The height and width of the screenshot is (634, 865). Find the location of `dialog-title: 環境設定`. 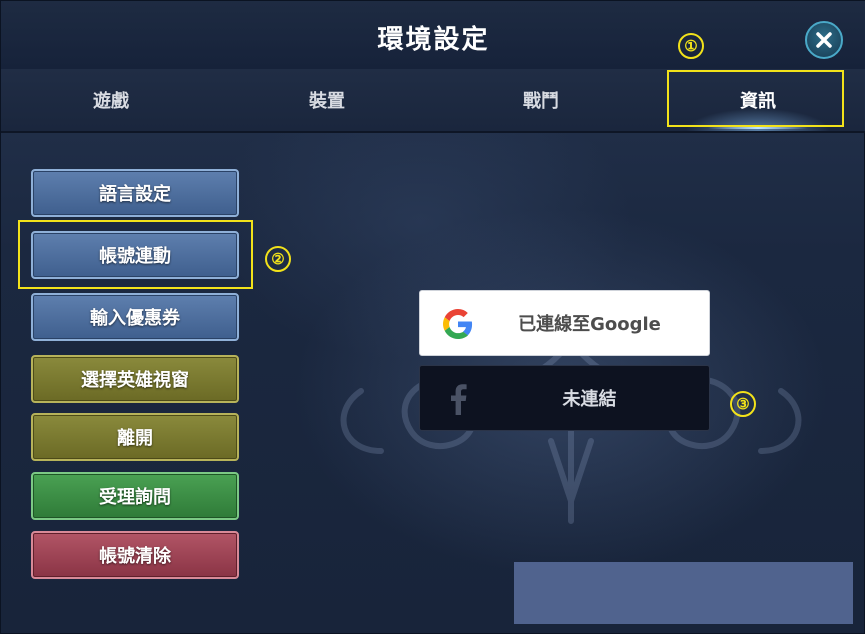

dialog-title: 環境設定 is located at coordinates (433, 40).